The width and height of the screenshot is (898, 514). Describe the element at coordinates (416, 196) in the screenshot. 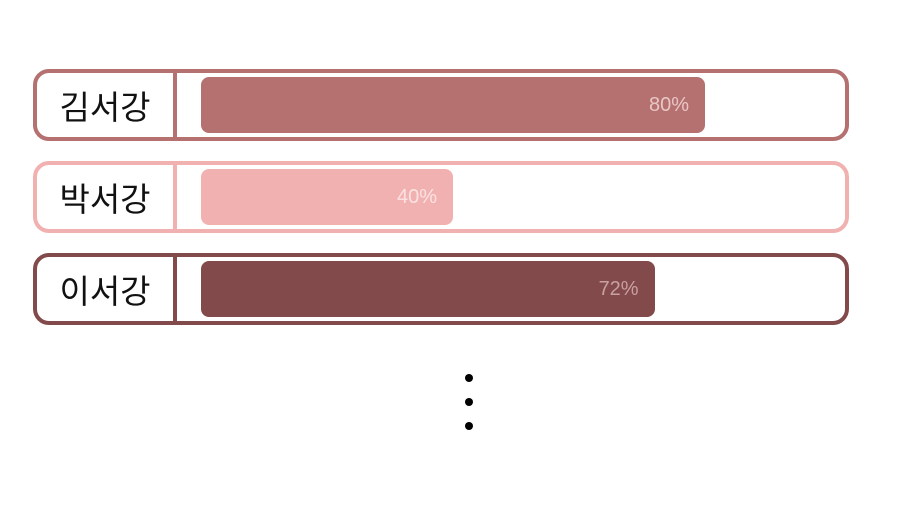

I see `data-label: 40%` at that location.